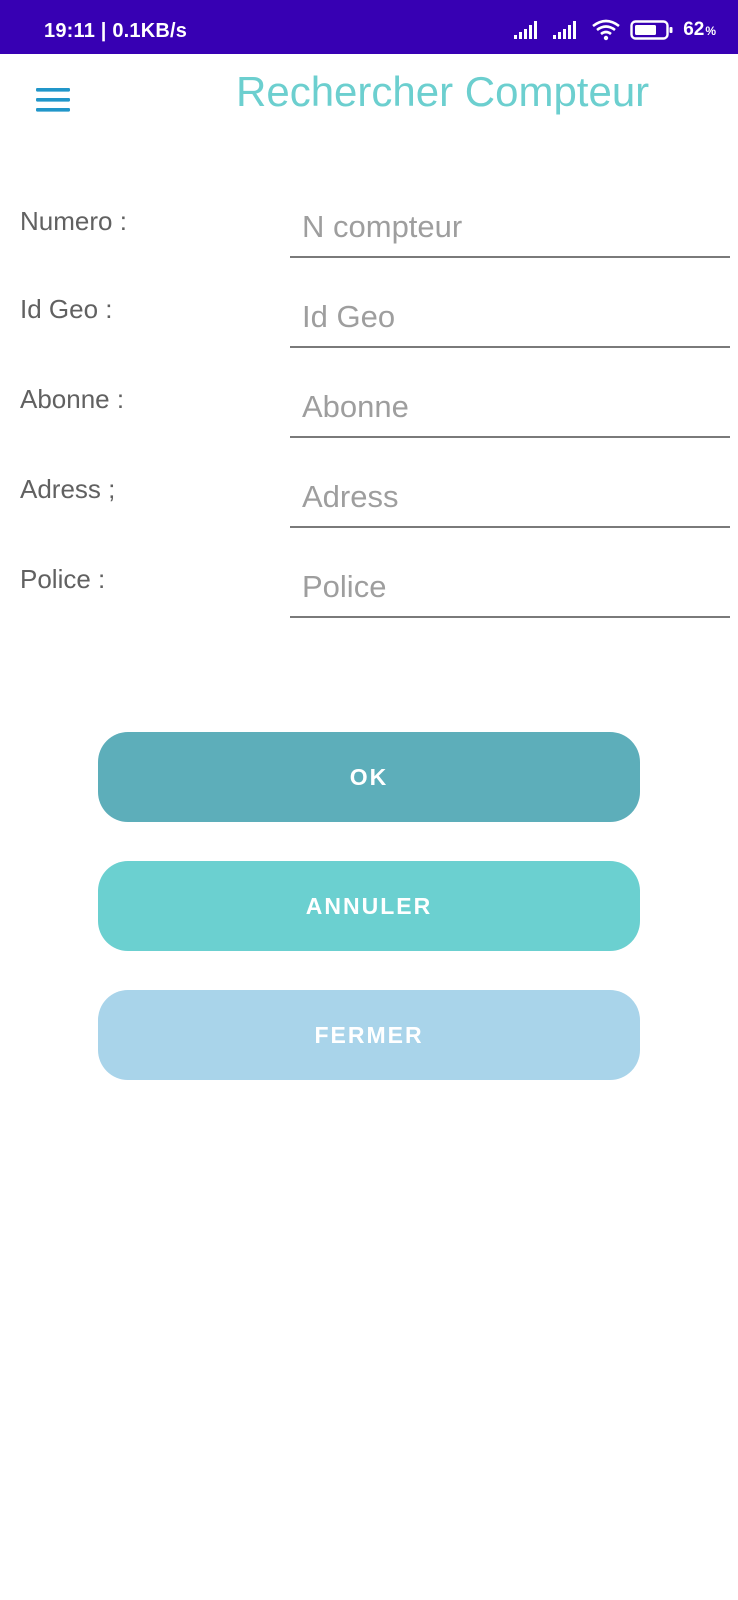 This screenshot has height=1600, width=738. Describe the element at coordinates (73, 221) in the screenshot. I see `field-label-numero: Numero :` at that location.